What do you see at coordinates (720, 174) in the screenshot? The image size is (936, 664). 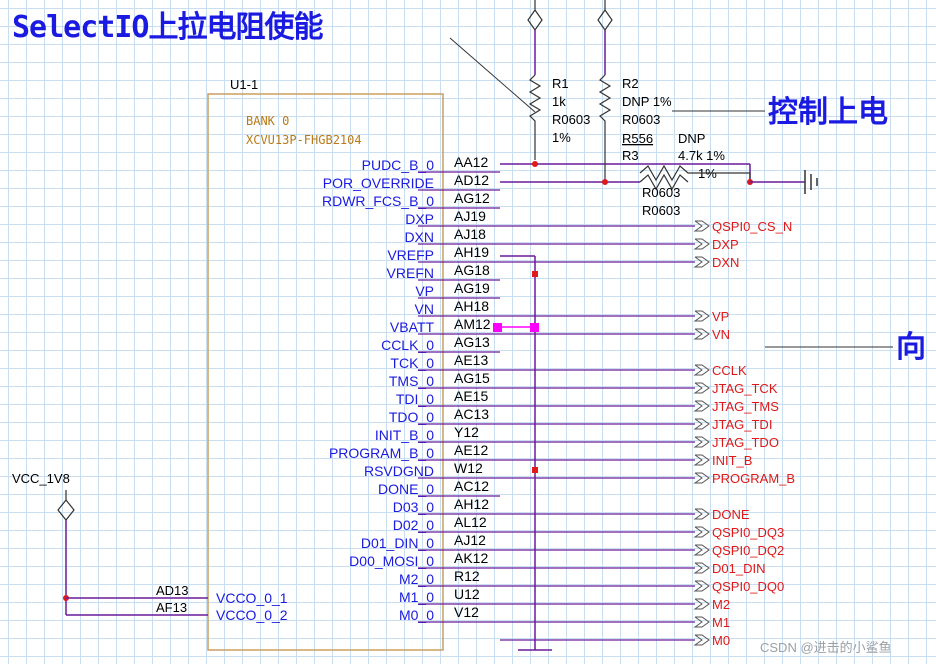 I see `resistor-r3: R556 DNP R3 4.7k 1% 1% R0603 R0603` at bounding box center [720, 174].